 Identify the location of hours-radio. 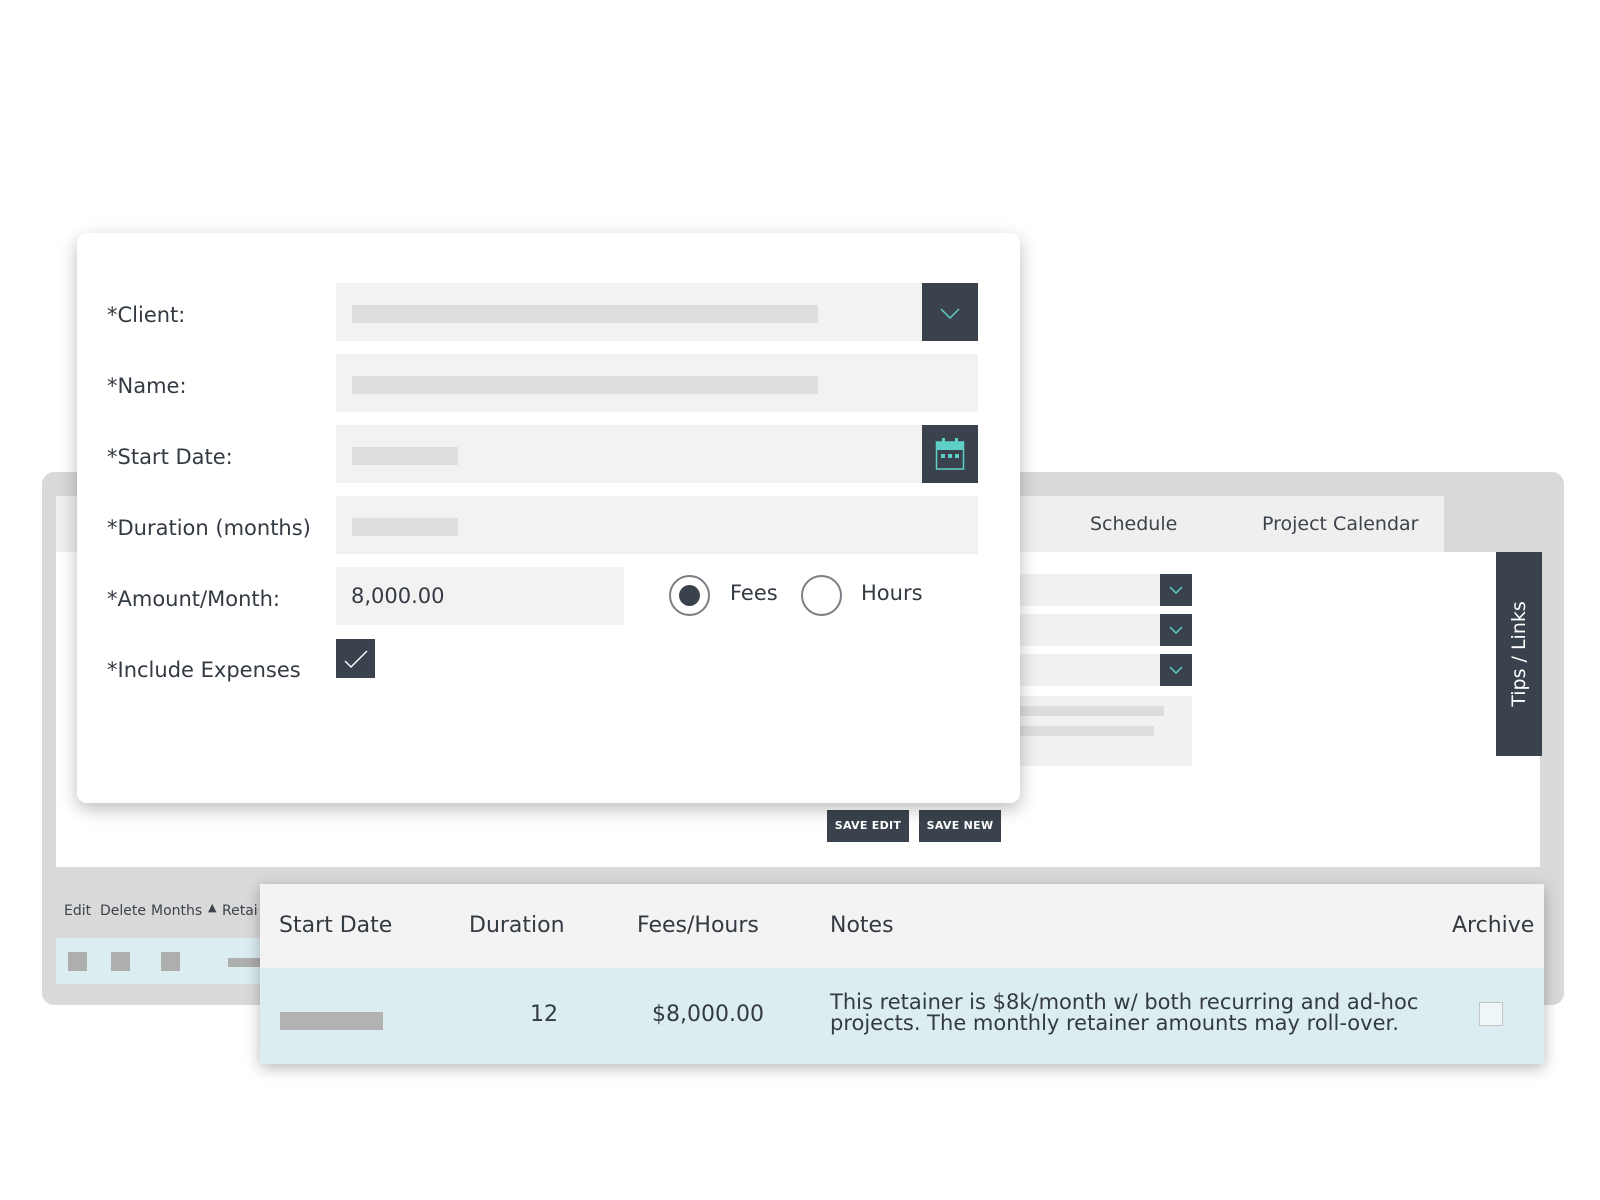
(821, 595).